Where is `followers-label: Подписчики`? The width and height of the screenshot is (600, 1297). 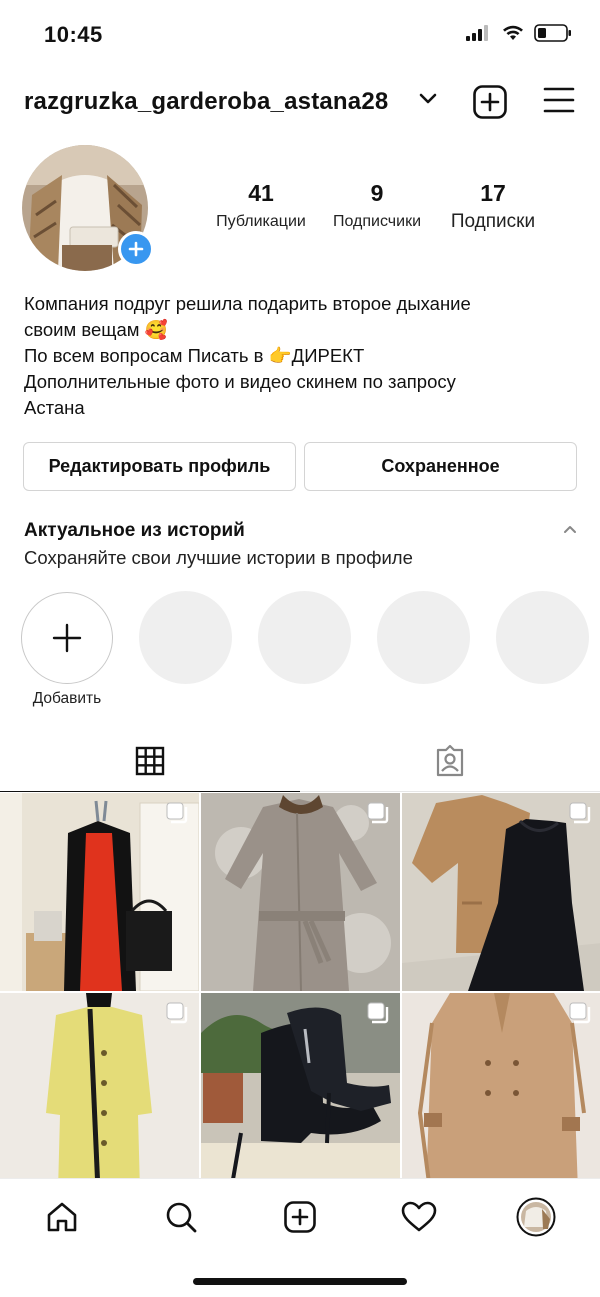
followers-label: Подписчики is located at coordinates (376, 221).